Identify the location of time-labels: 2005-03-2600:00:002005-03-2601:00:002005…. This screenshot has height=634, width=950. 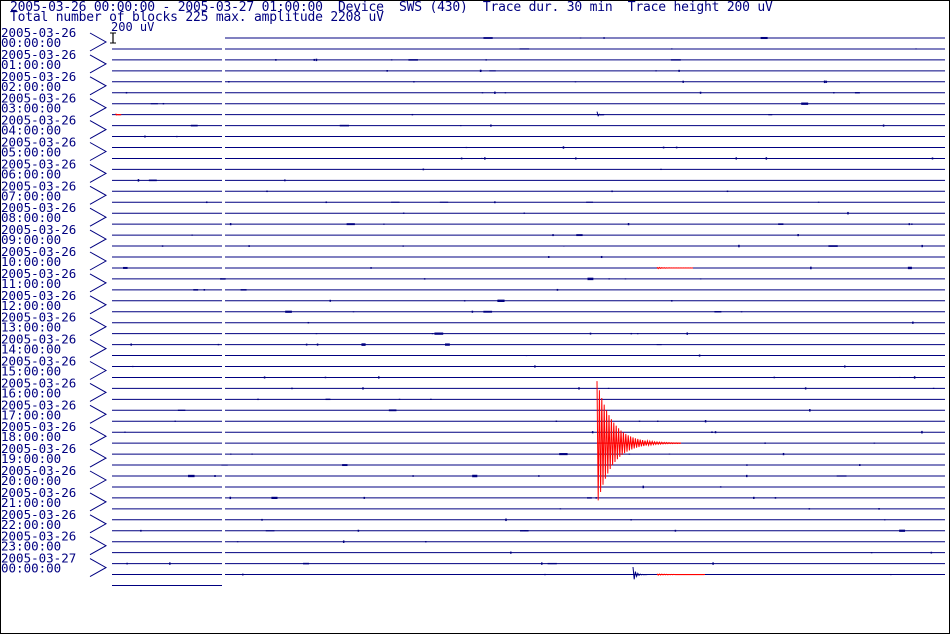
(54, 301).